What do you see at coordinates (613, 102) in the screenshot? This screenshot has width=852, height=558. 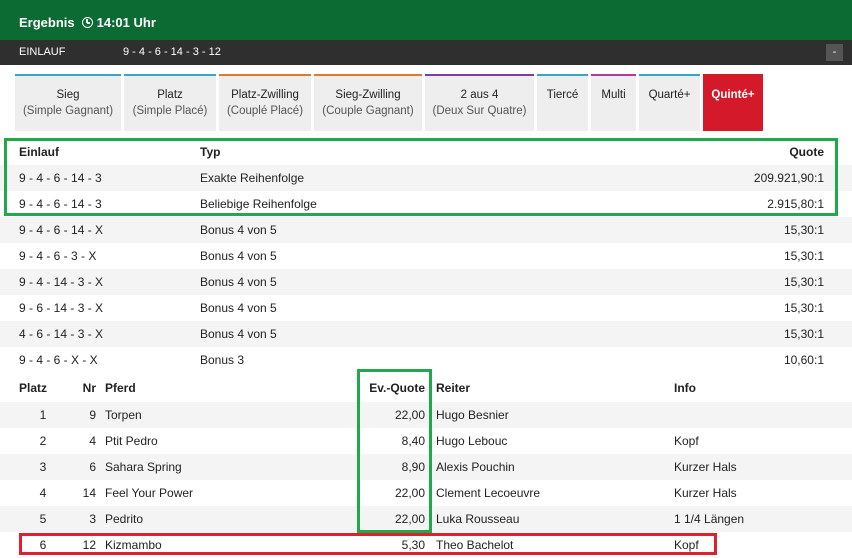 I see `tab-multi: Multi` at bounding box center [613, 102].